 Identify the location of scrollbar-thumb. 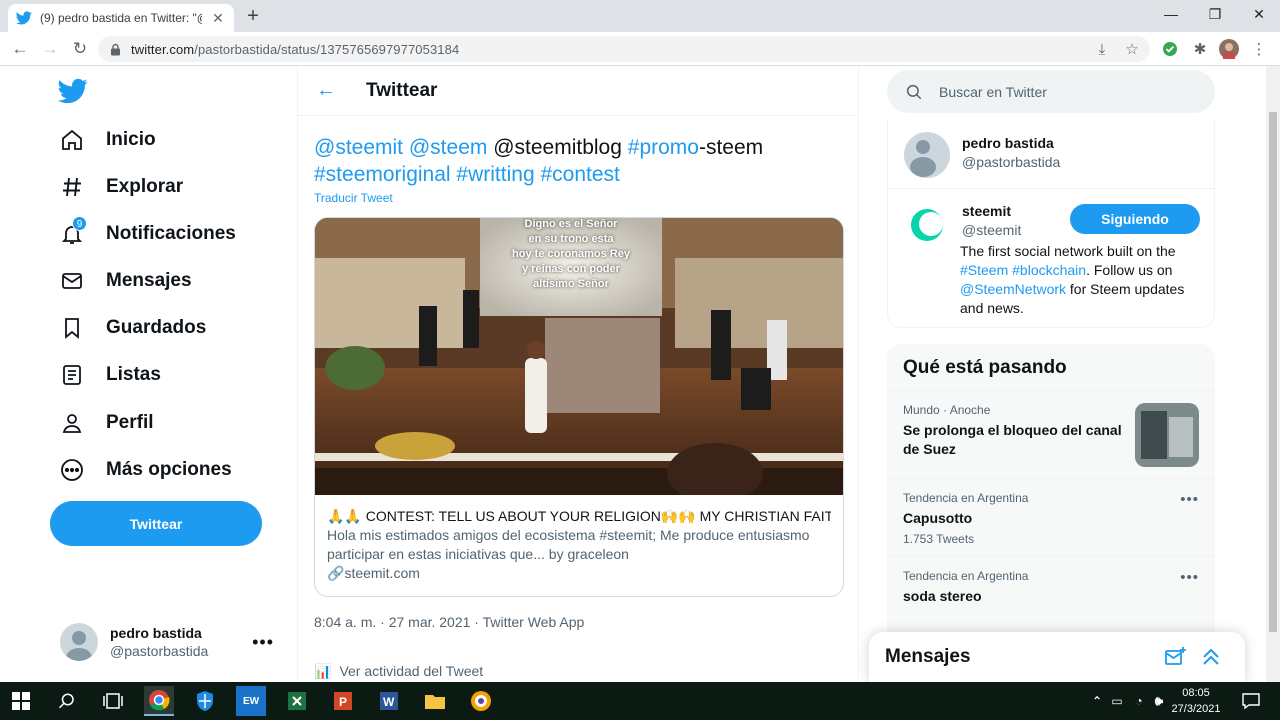
(1273, 372).